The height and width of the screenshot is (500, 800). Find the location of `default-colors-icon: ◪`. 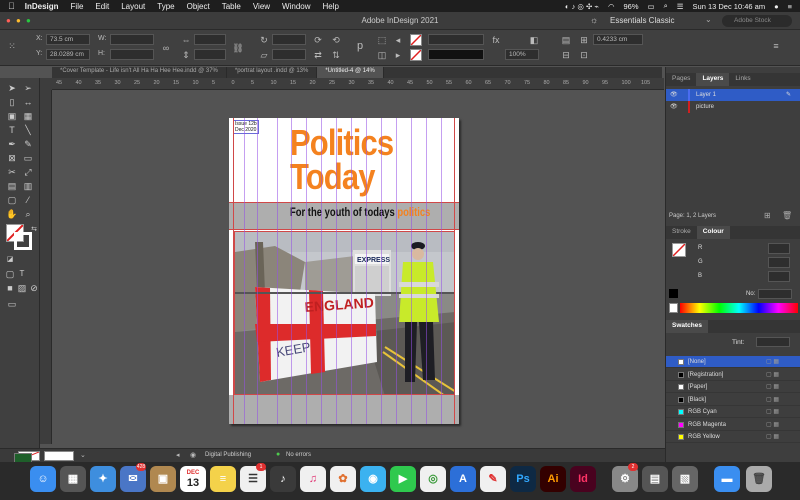

default-colors-icon: ◪ is located at coordinates (10, 260).